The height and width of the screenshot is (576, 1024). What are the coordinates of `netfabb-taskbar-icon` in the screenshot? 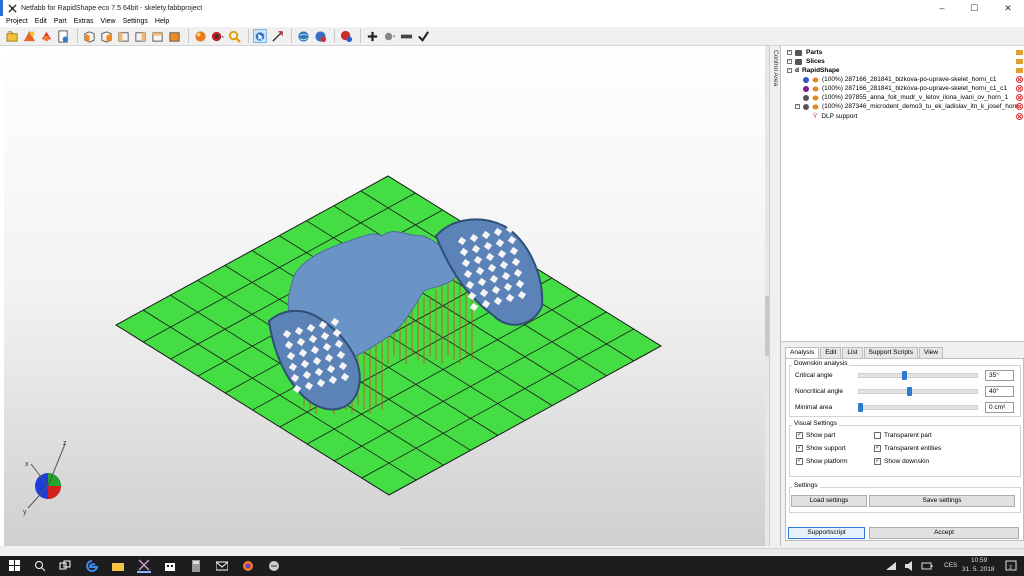 It's located at (144, 566).